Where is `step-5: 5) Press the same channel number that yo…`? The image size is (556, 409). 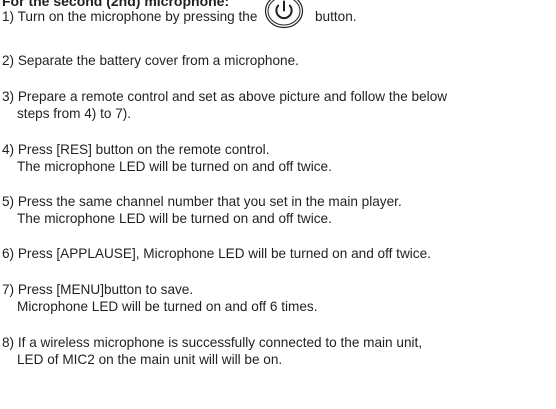
step-5: 5) Press the same channel number that yo… is located at coordinates (202, 210).